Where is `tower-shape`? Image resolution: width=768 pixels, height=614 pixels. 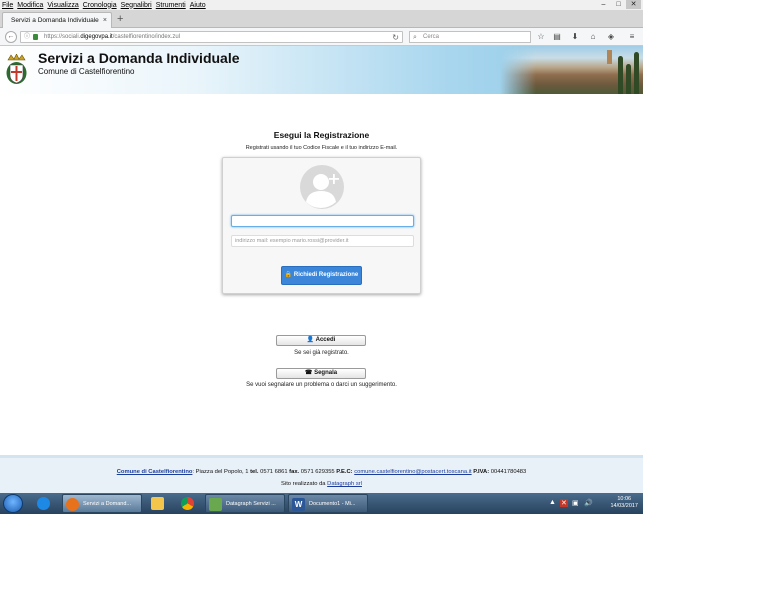
tower-shape is located at coordinates (609, 57).